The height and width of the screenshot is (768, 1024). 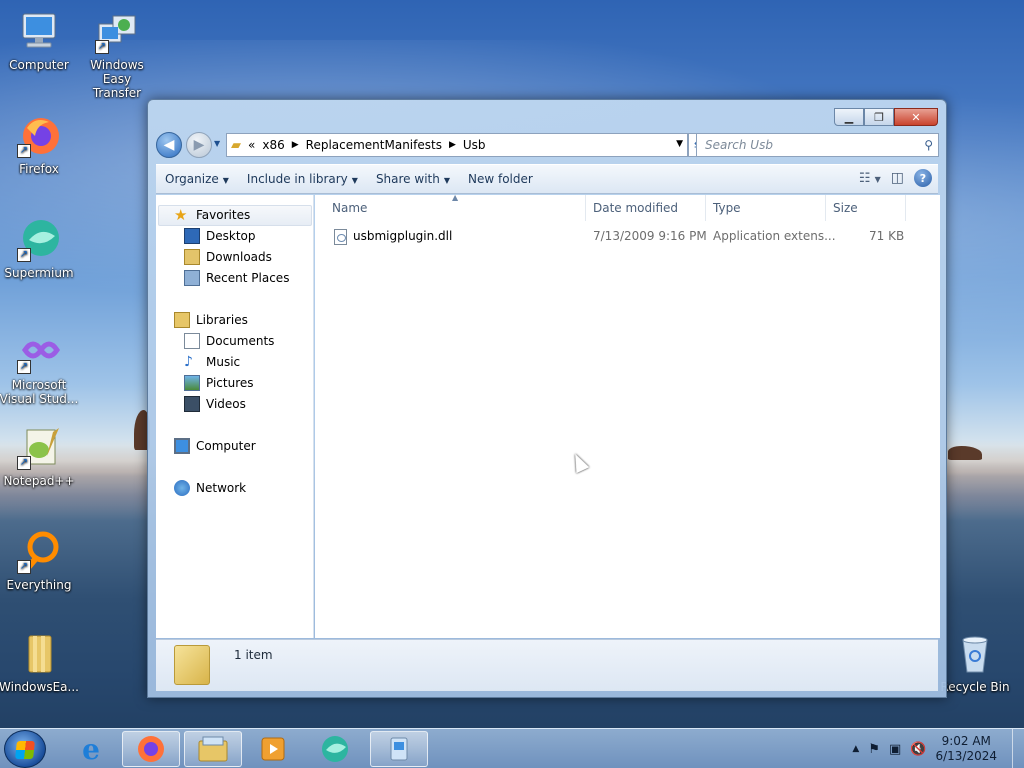 What do you see at coordinates (39, 481) in the screenshot?
I see `desktop-icon-label: Notepad++` at bounding box center [39, 481].